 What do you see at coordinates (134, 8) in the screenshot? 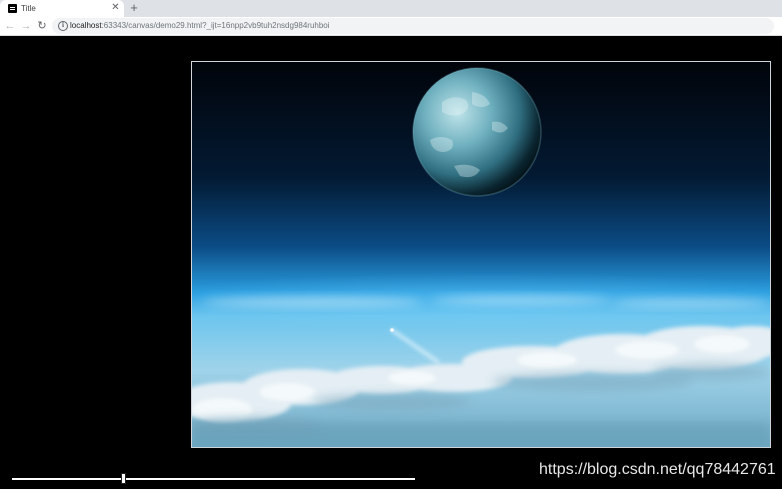
I see `new-tab-button: +` at bounding box center [134, 8].